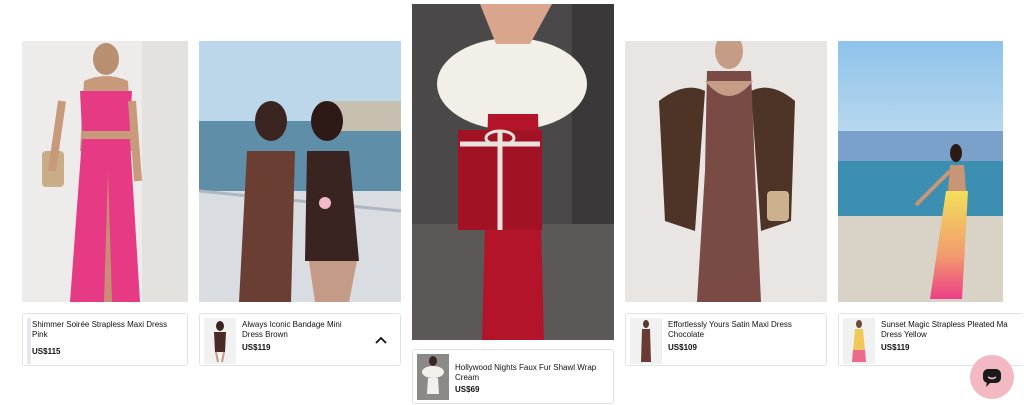 This screenshot has width=1024, height=405. What do you see at coordinates (467, 389) in the screenshot?
I see `product-price-3: US$69` at bounding box center [467, 389].